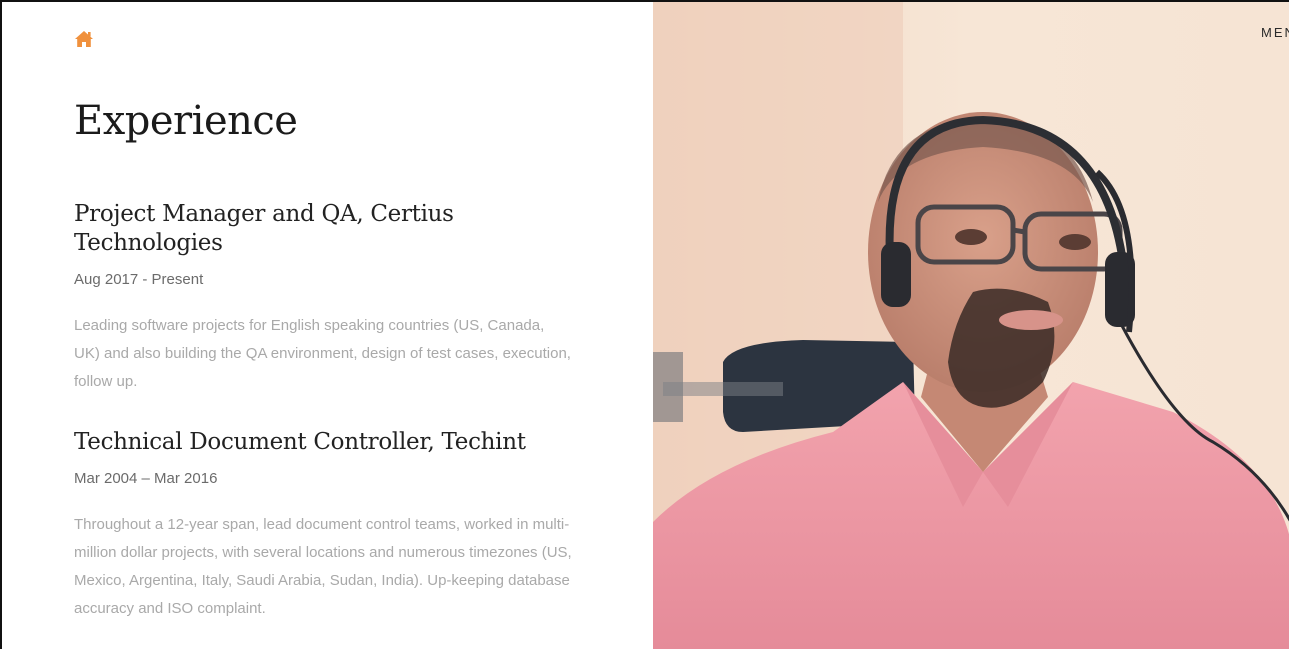 This screenshot has height=649, width=1289. What do you see at coordinates (1275, 32) in the screenshot?
I see `menu-button: MENU` at bounding box center [1275, 32].